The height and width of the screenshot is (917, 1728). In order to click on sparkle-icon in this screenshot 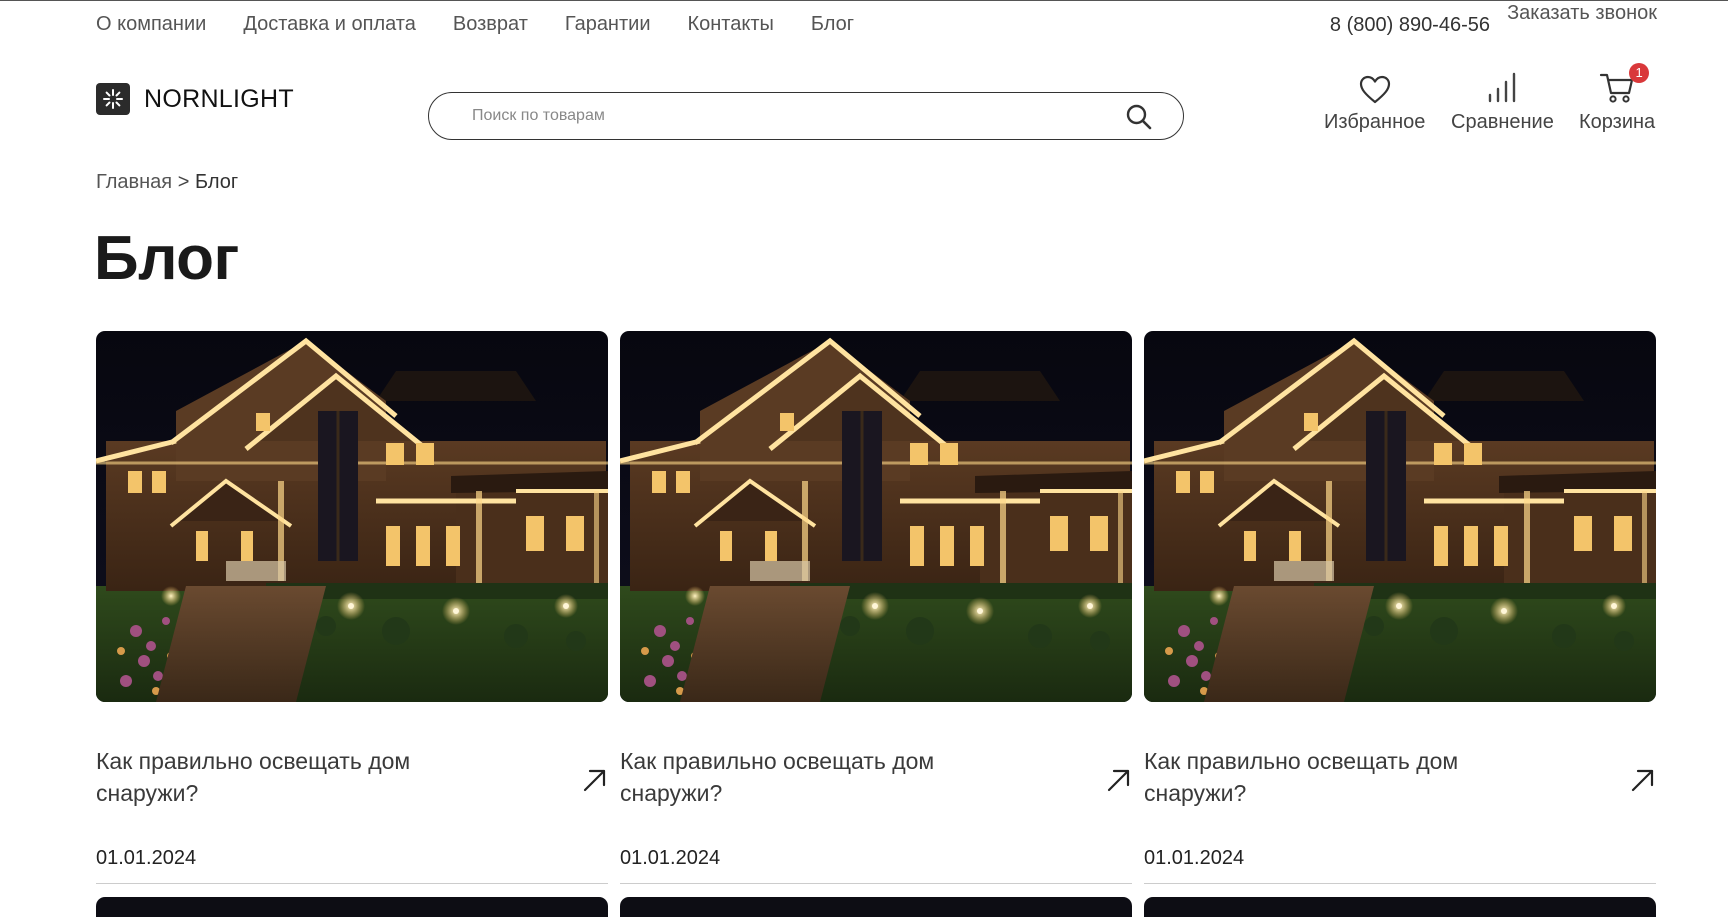, I will do `click(113, 99)`.